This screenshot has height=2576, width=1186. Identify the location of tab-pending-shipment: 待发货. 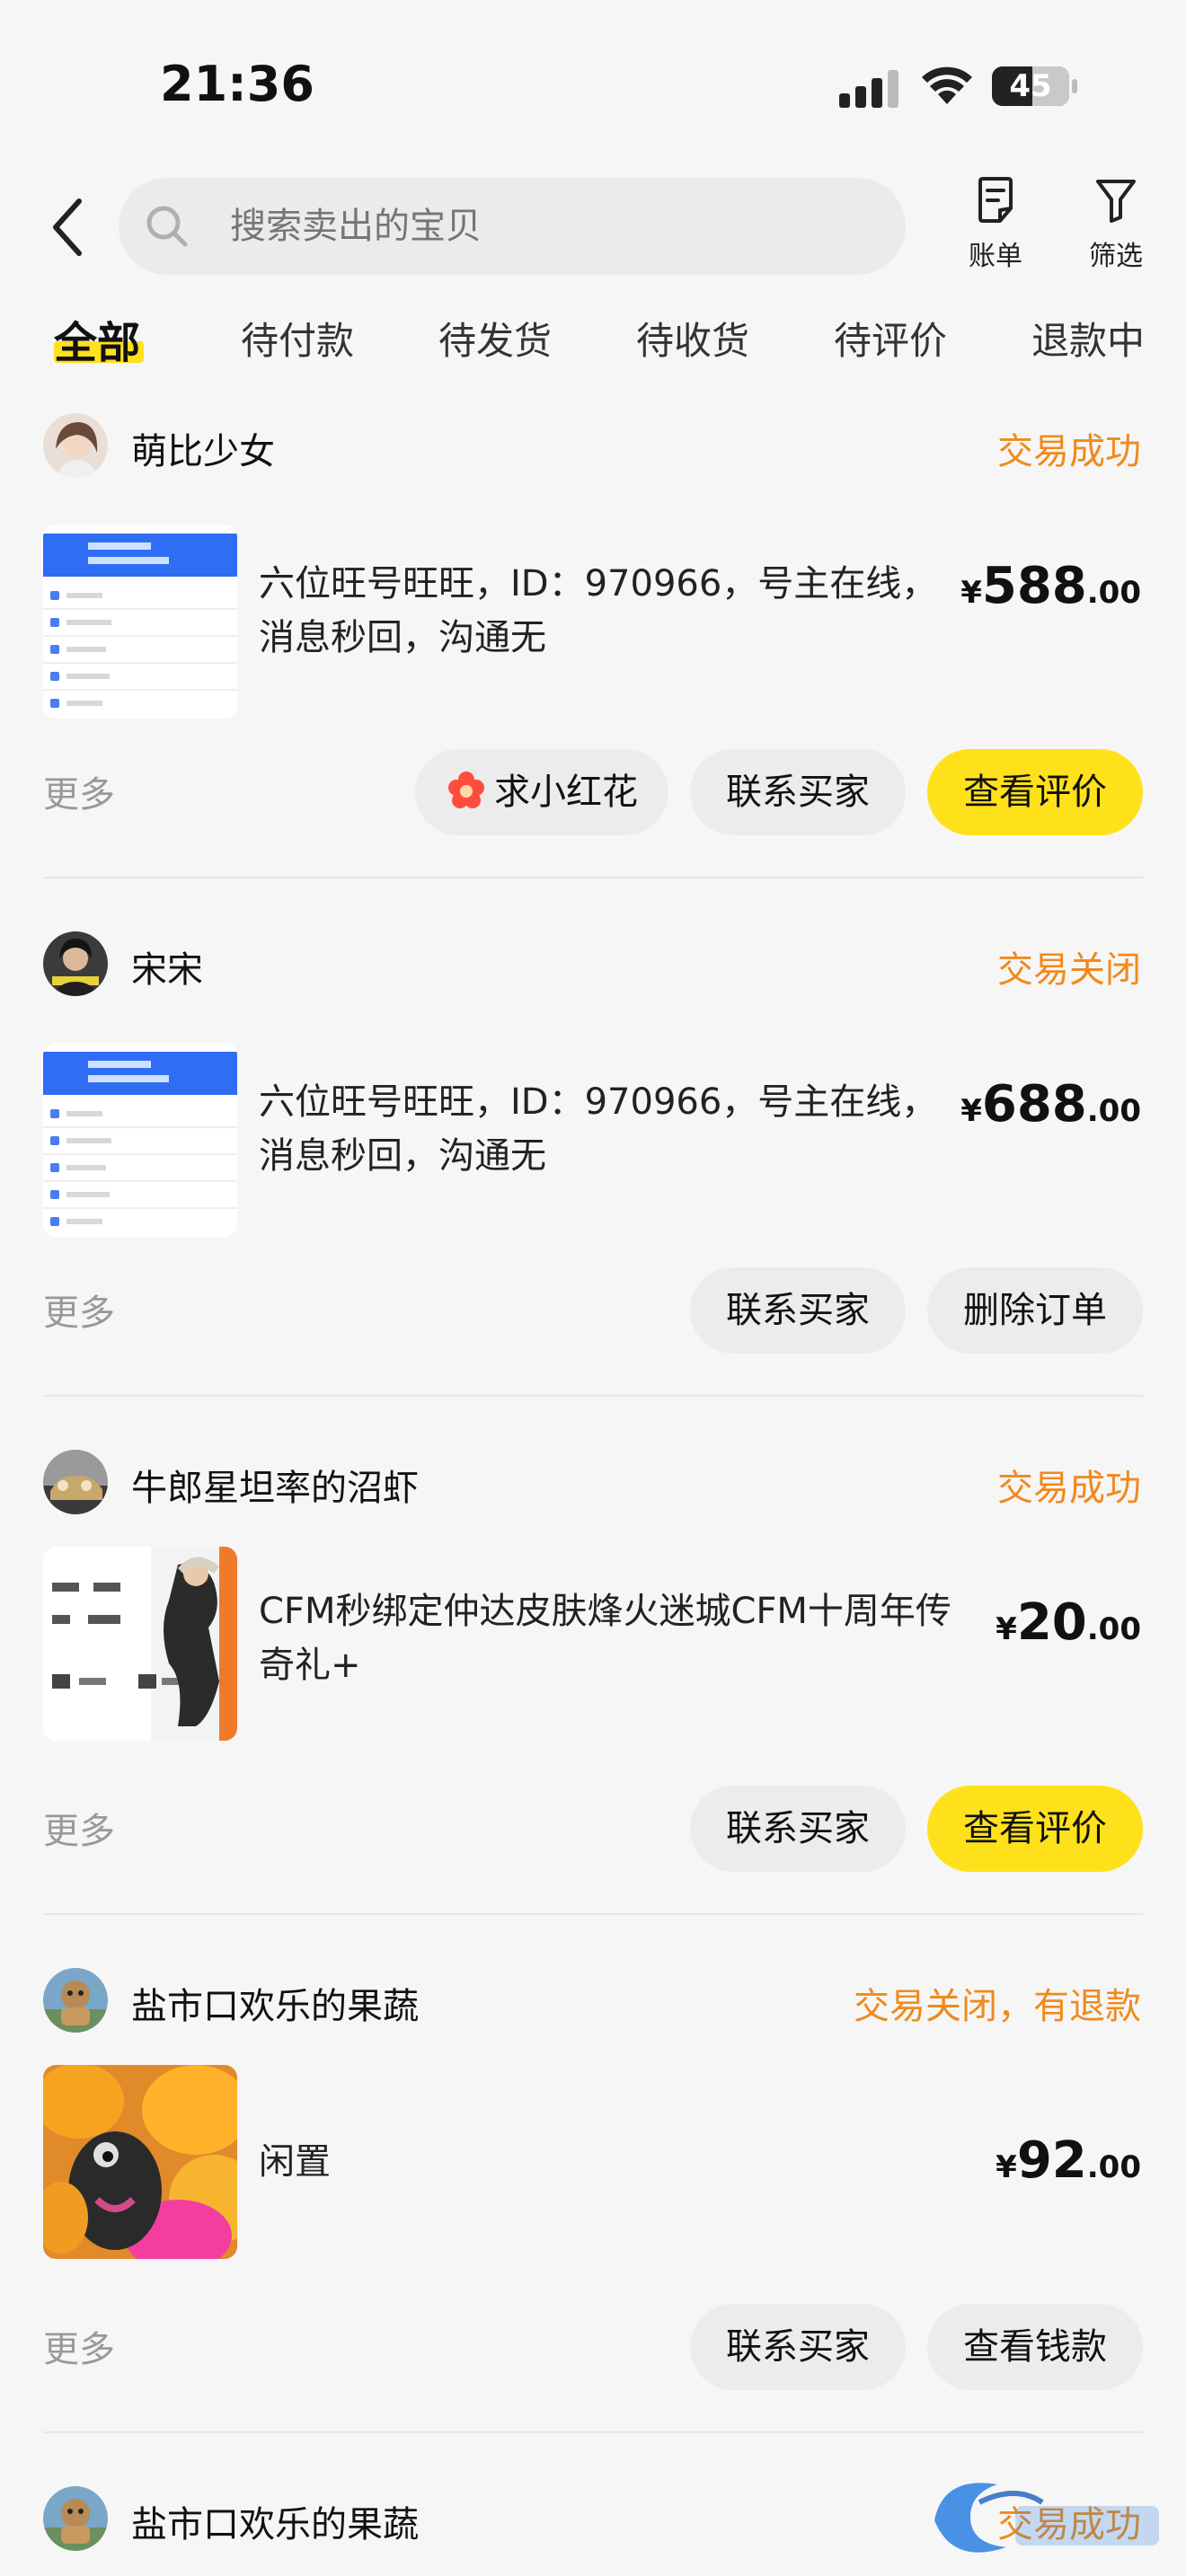
(495, 338).